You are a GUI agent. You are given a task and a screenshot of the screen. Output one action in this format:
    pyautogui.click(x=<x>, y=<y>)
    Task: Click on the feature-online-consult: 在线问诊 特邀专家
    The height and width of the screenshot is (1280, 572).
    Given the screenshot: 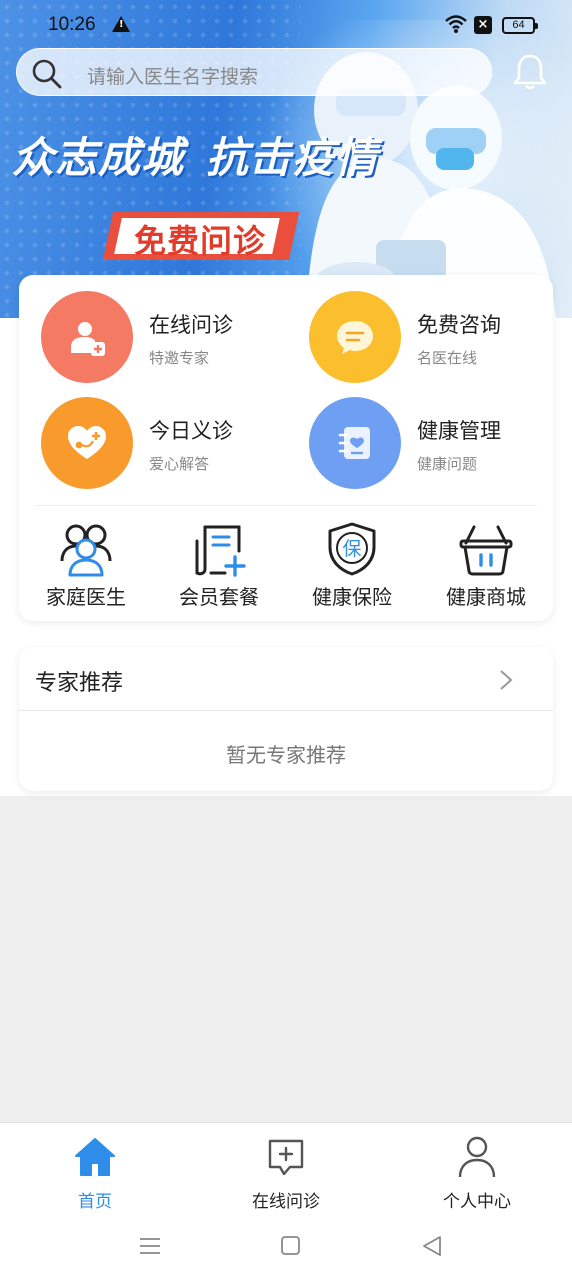 What is the action you would take?
    pyautogui.click(x=166, y=339)
    